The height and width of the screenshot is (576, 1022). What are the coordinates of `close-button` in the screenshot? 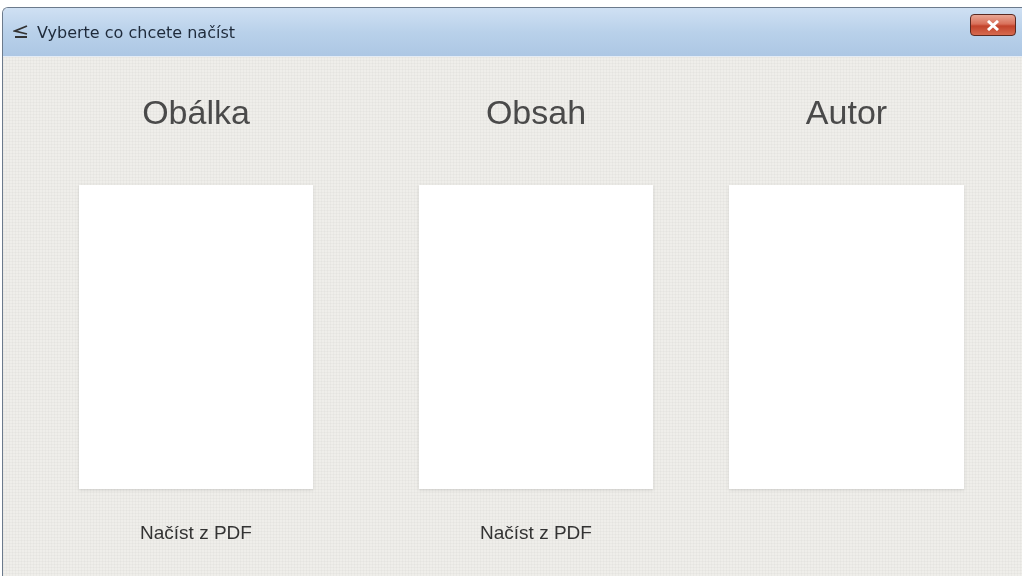 It's located at (993, 25).